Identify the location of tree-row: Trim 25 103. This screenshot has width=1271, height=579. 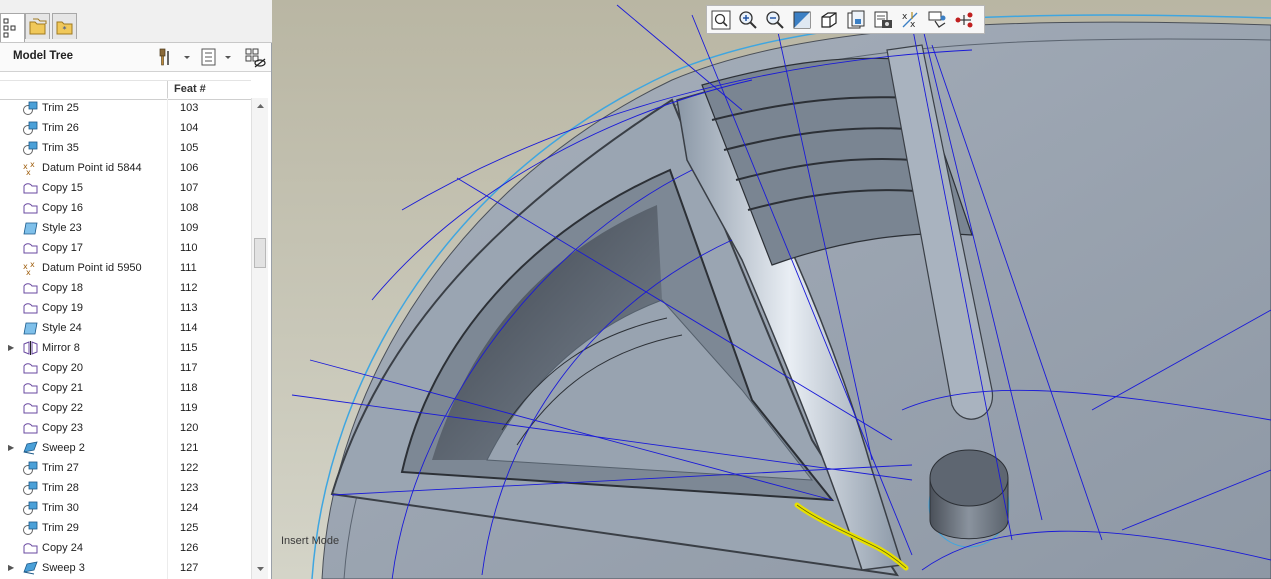
(125, 108).